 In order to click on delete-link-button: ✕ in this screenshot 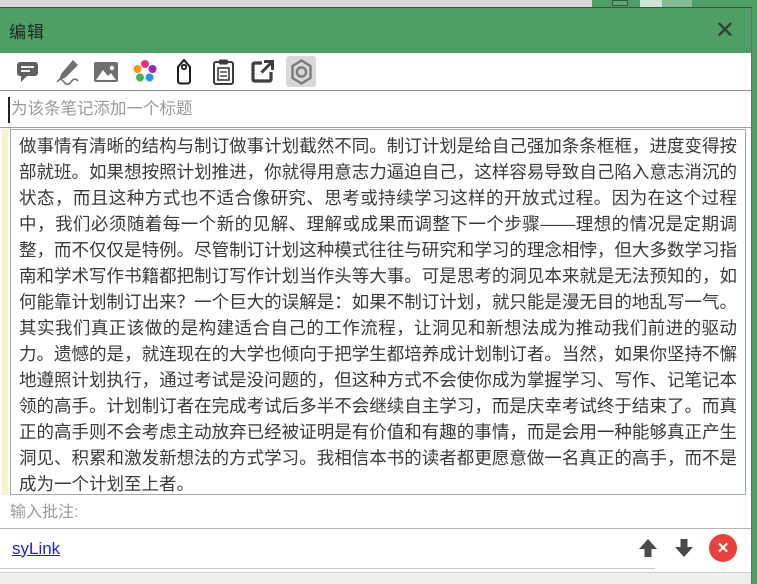, I will do `click(723, 548)`.